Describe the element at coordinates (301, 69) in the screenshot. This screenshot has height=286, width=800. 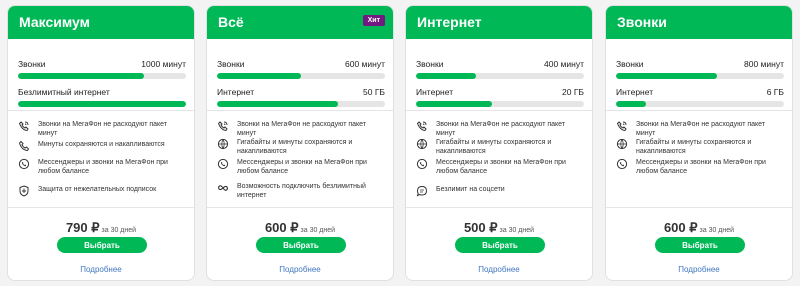
I see `stat-calls: Звонки 600 минут` at that location.